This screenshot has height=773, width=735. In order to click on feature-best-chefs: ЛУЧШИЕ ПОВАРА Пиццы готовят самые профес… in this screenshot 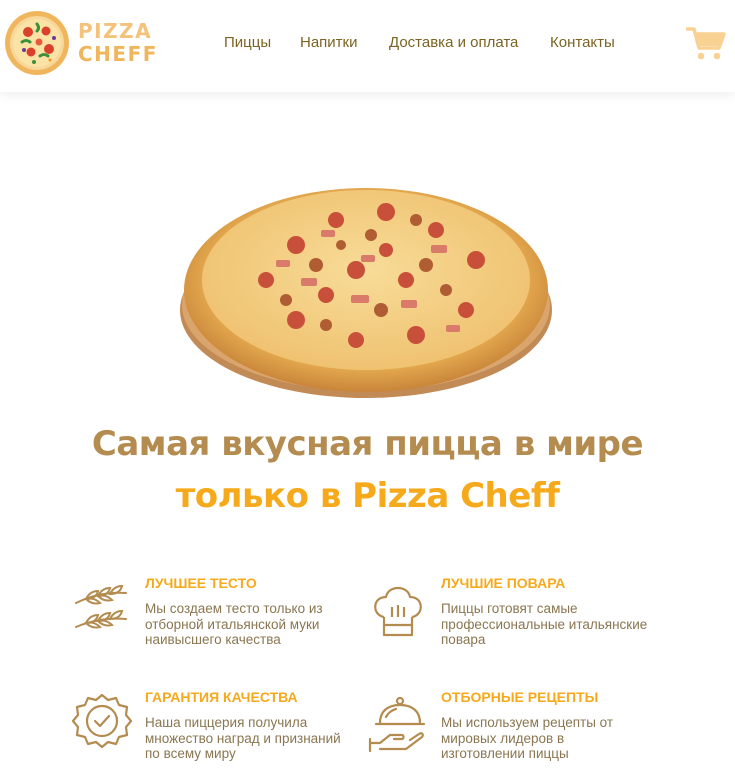, I will do `click(511, 615)`.